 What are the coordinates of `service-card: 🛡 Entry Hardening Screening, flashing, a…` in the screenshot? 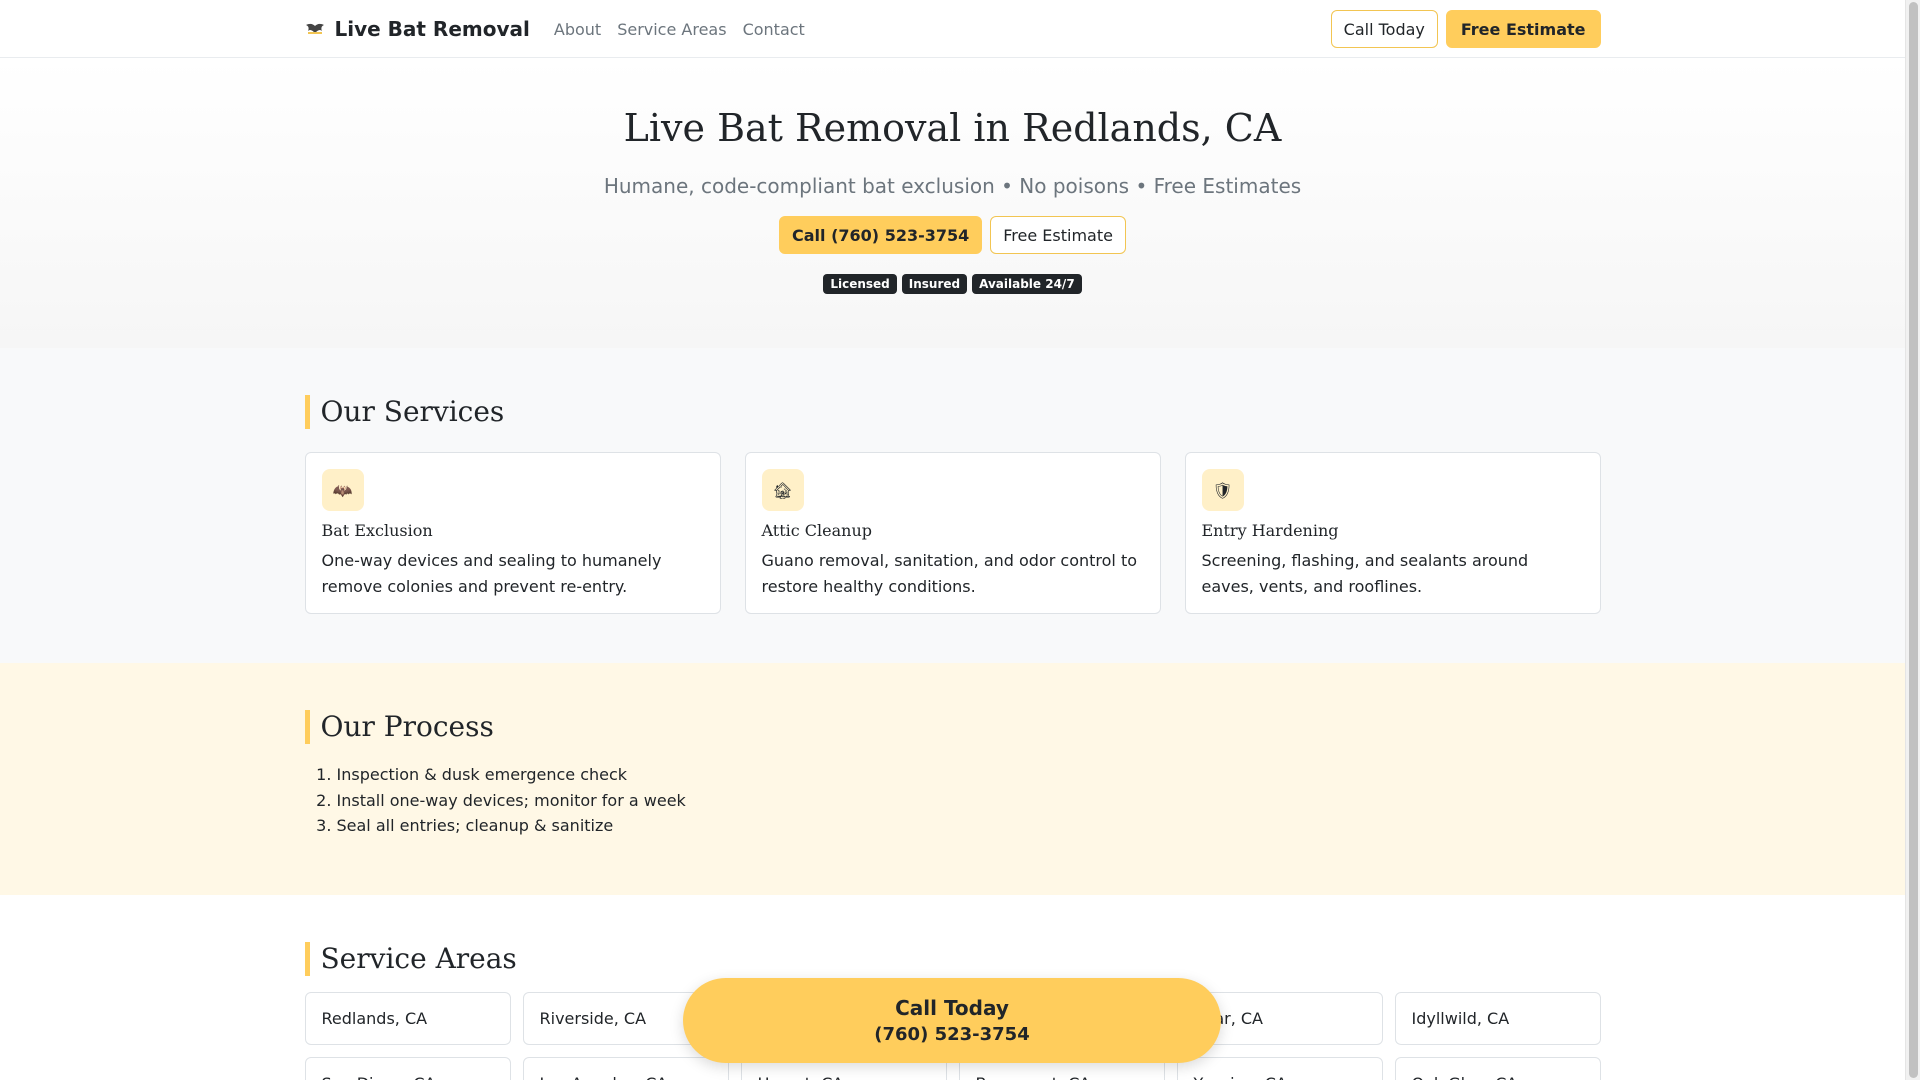 It's located at (1392, 533).